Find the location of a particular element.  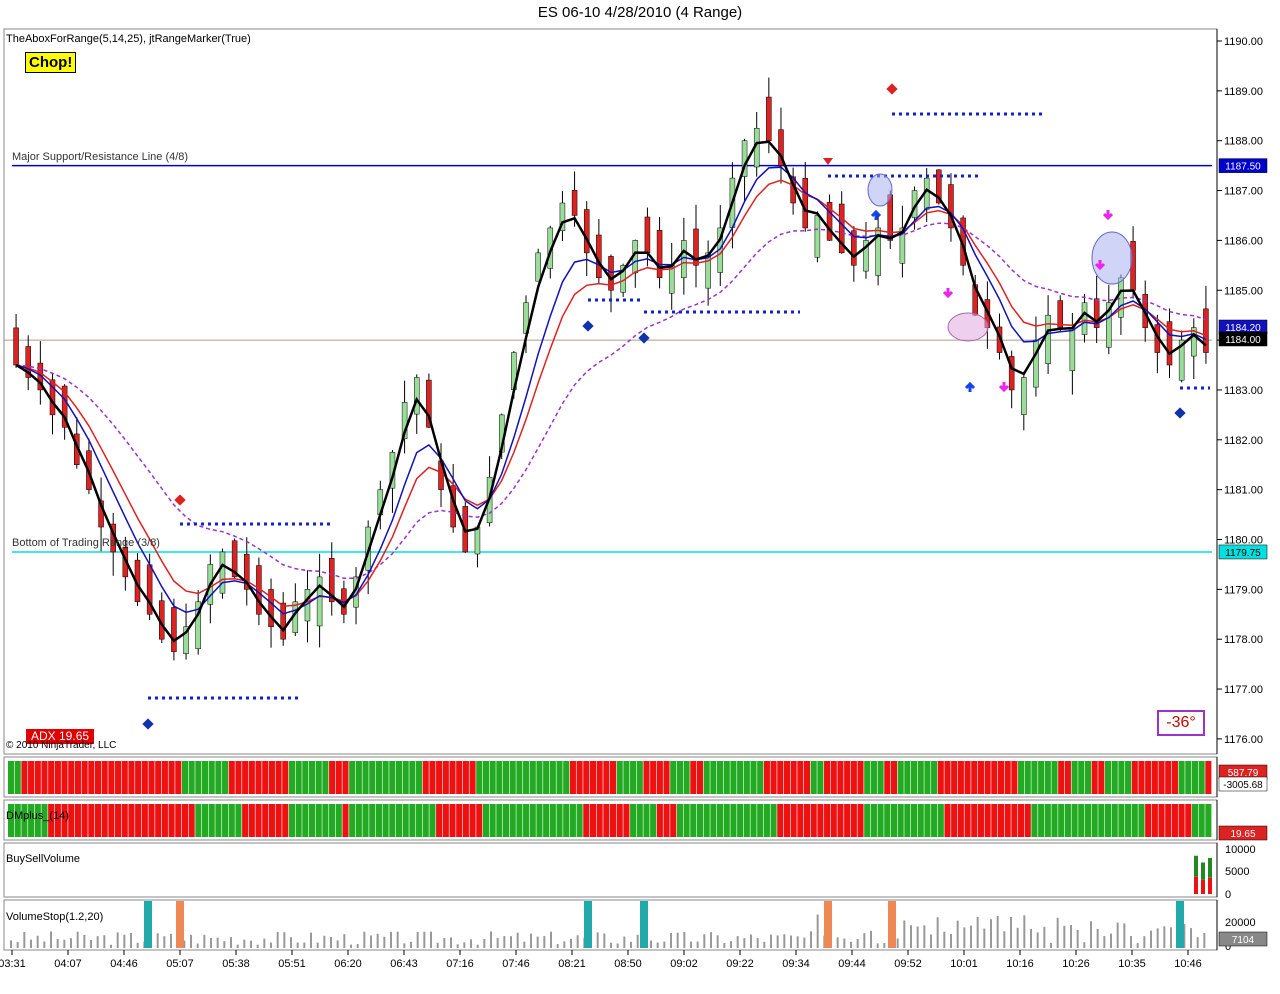

y-tick-label: 1186.00 is located at coordinates (1243, 241).